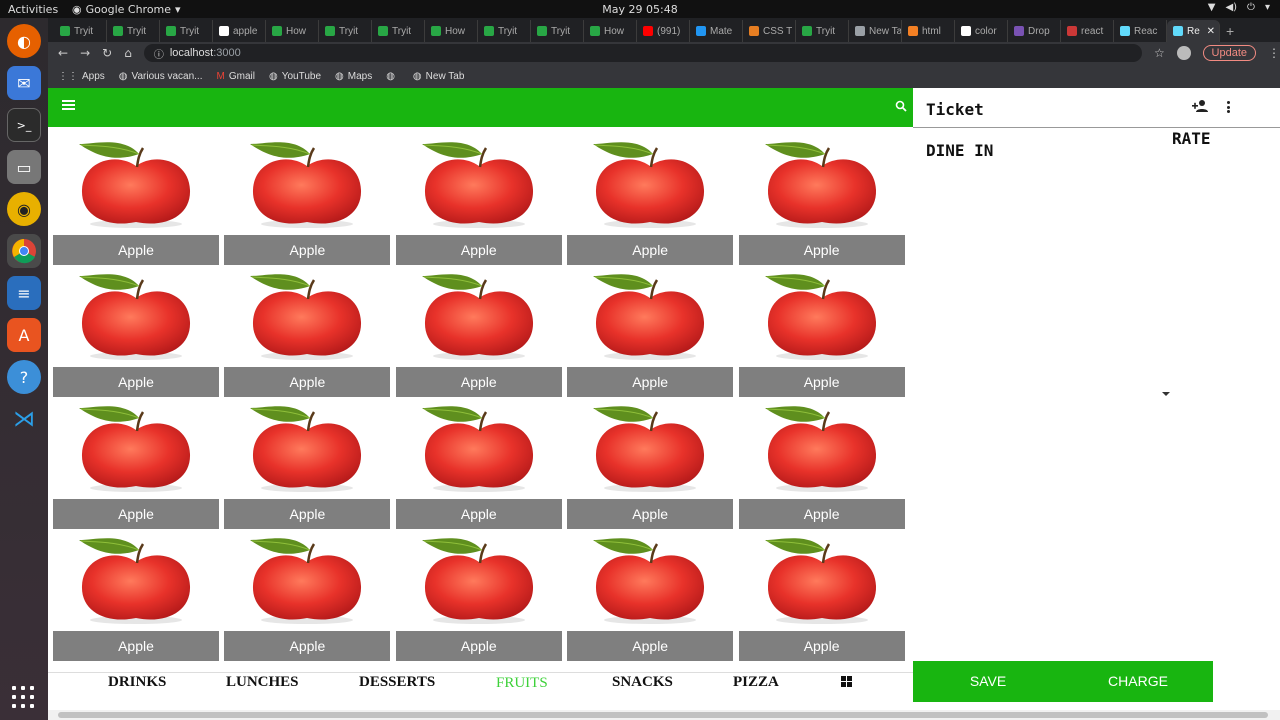 The height and width of the screenshot is (720, 1280). Describe the element at coordinates (663, 31) in the screenshot. I see `browser-tab: (991)` at that location.